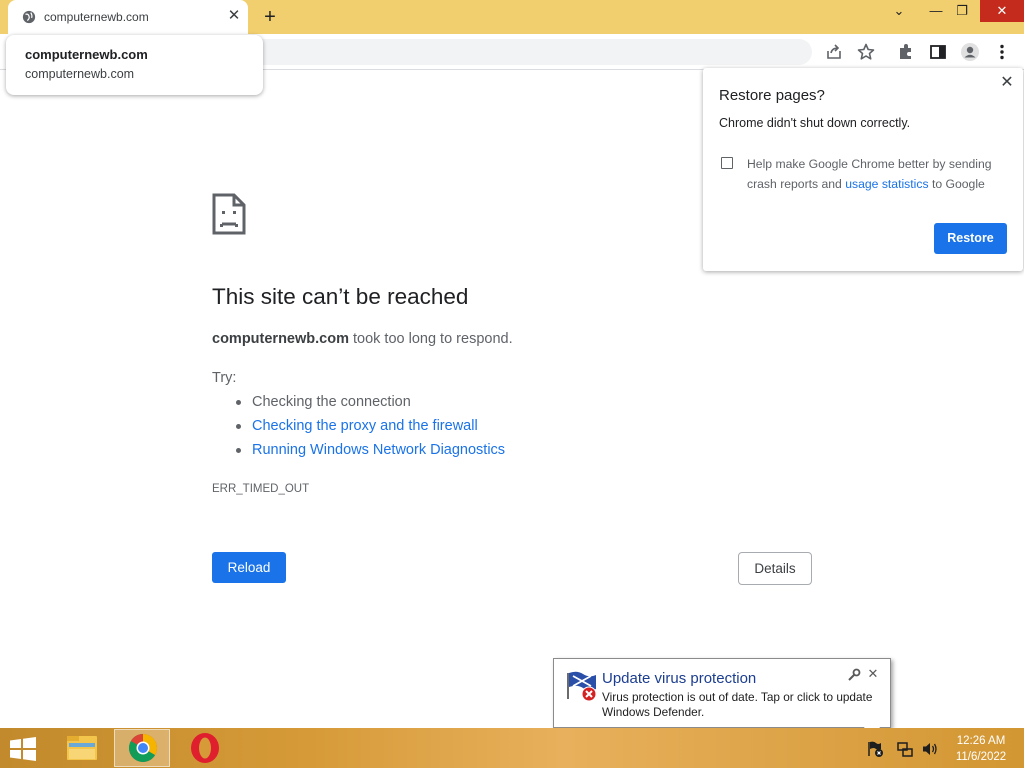  I want to click on network-icon, so click(905, 749).